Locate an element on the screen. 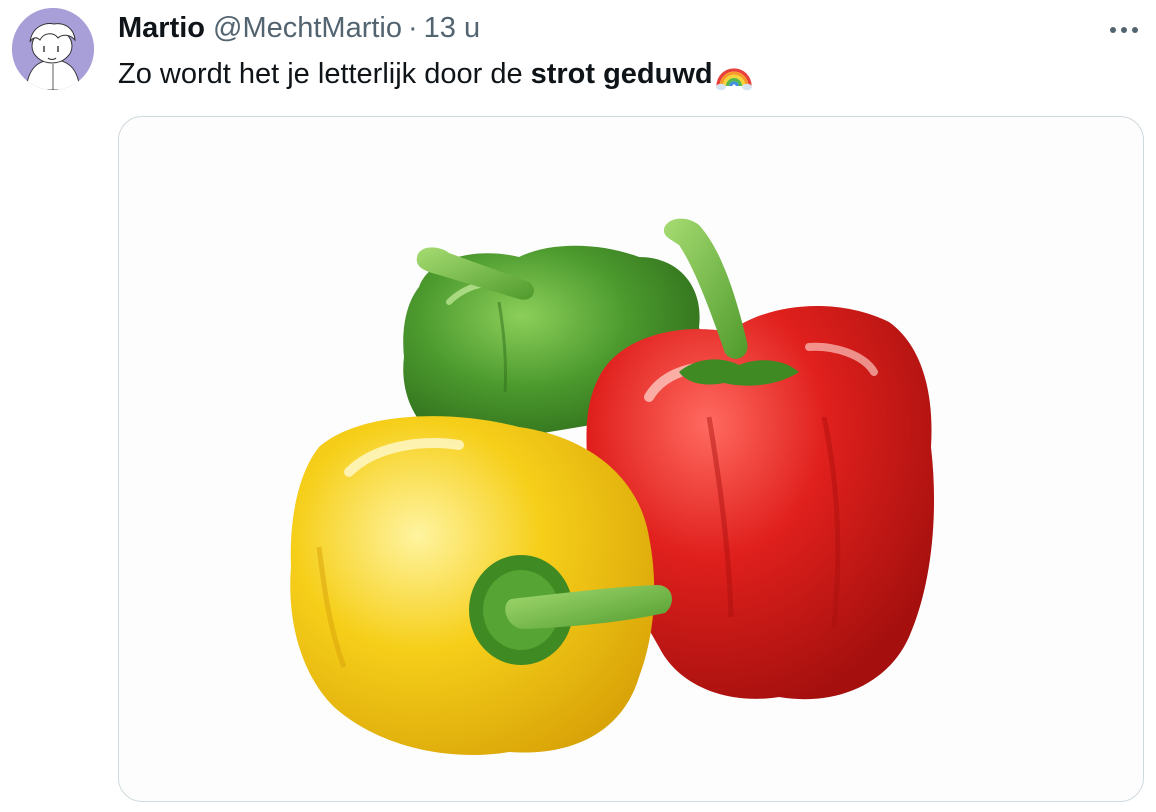  rainbow-icon is located at coordinates (734, 74).